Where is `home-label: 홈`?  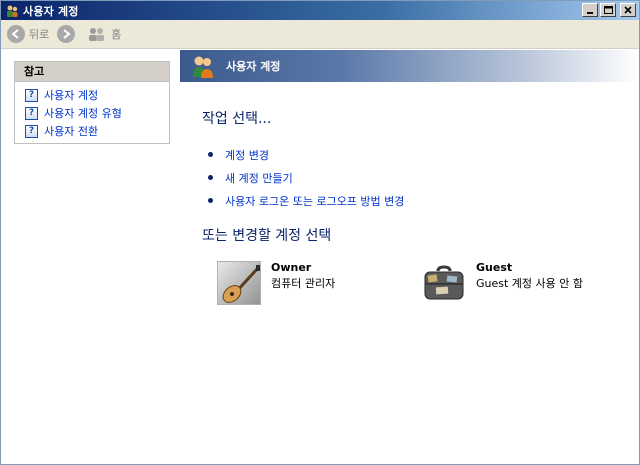
home-label: 홈 is located at coordinates (116, 34).